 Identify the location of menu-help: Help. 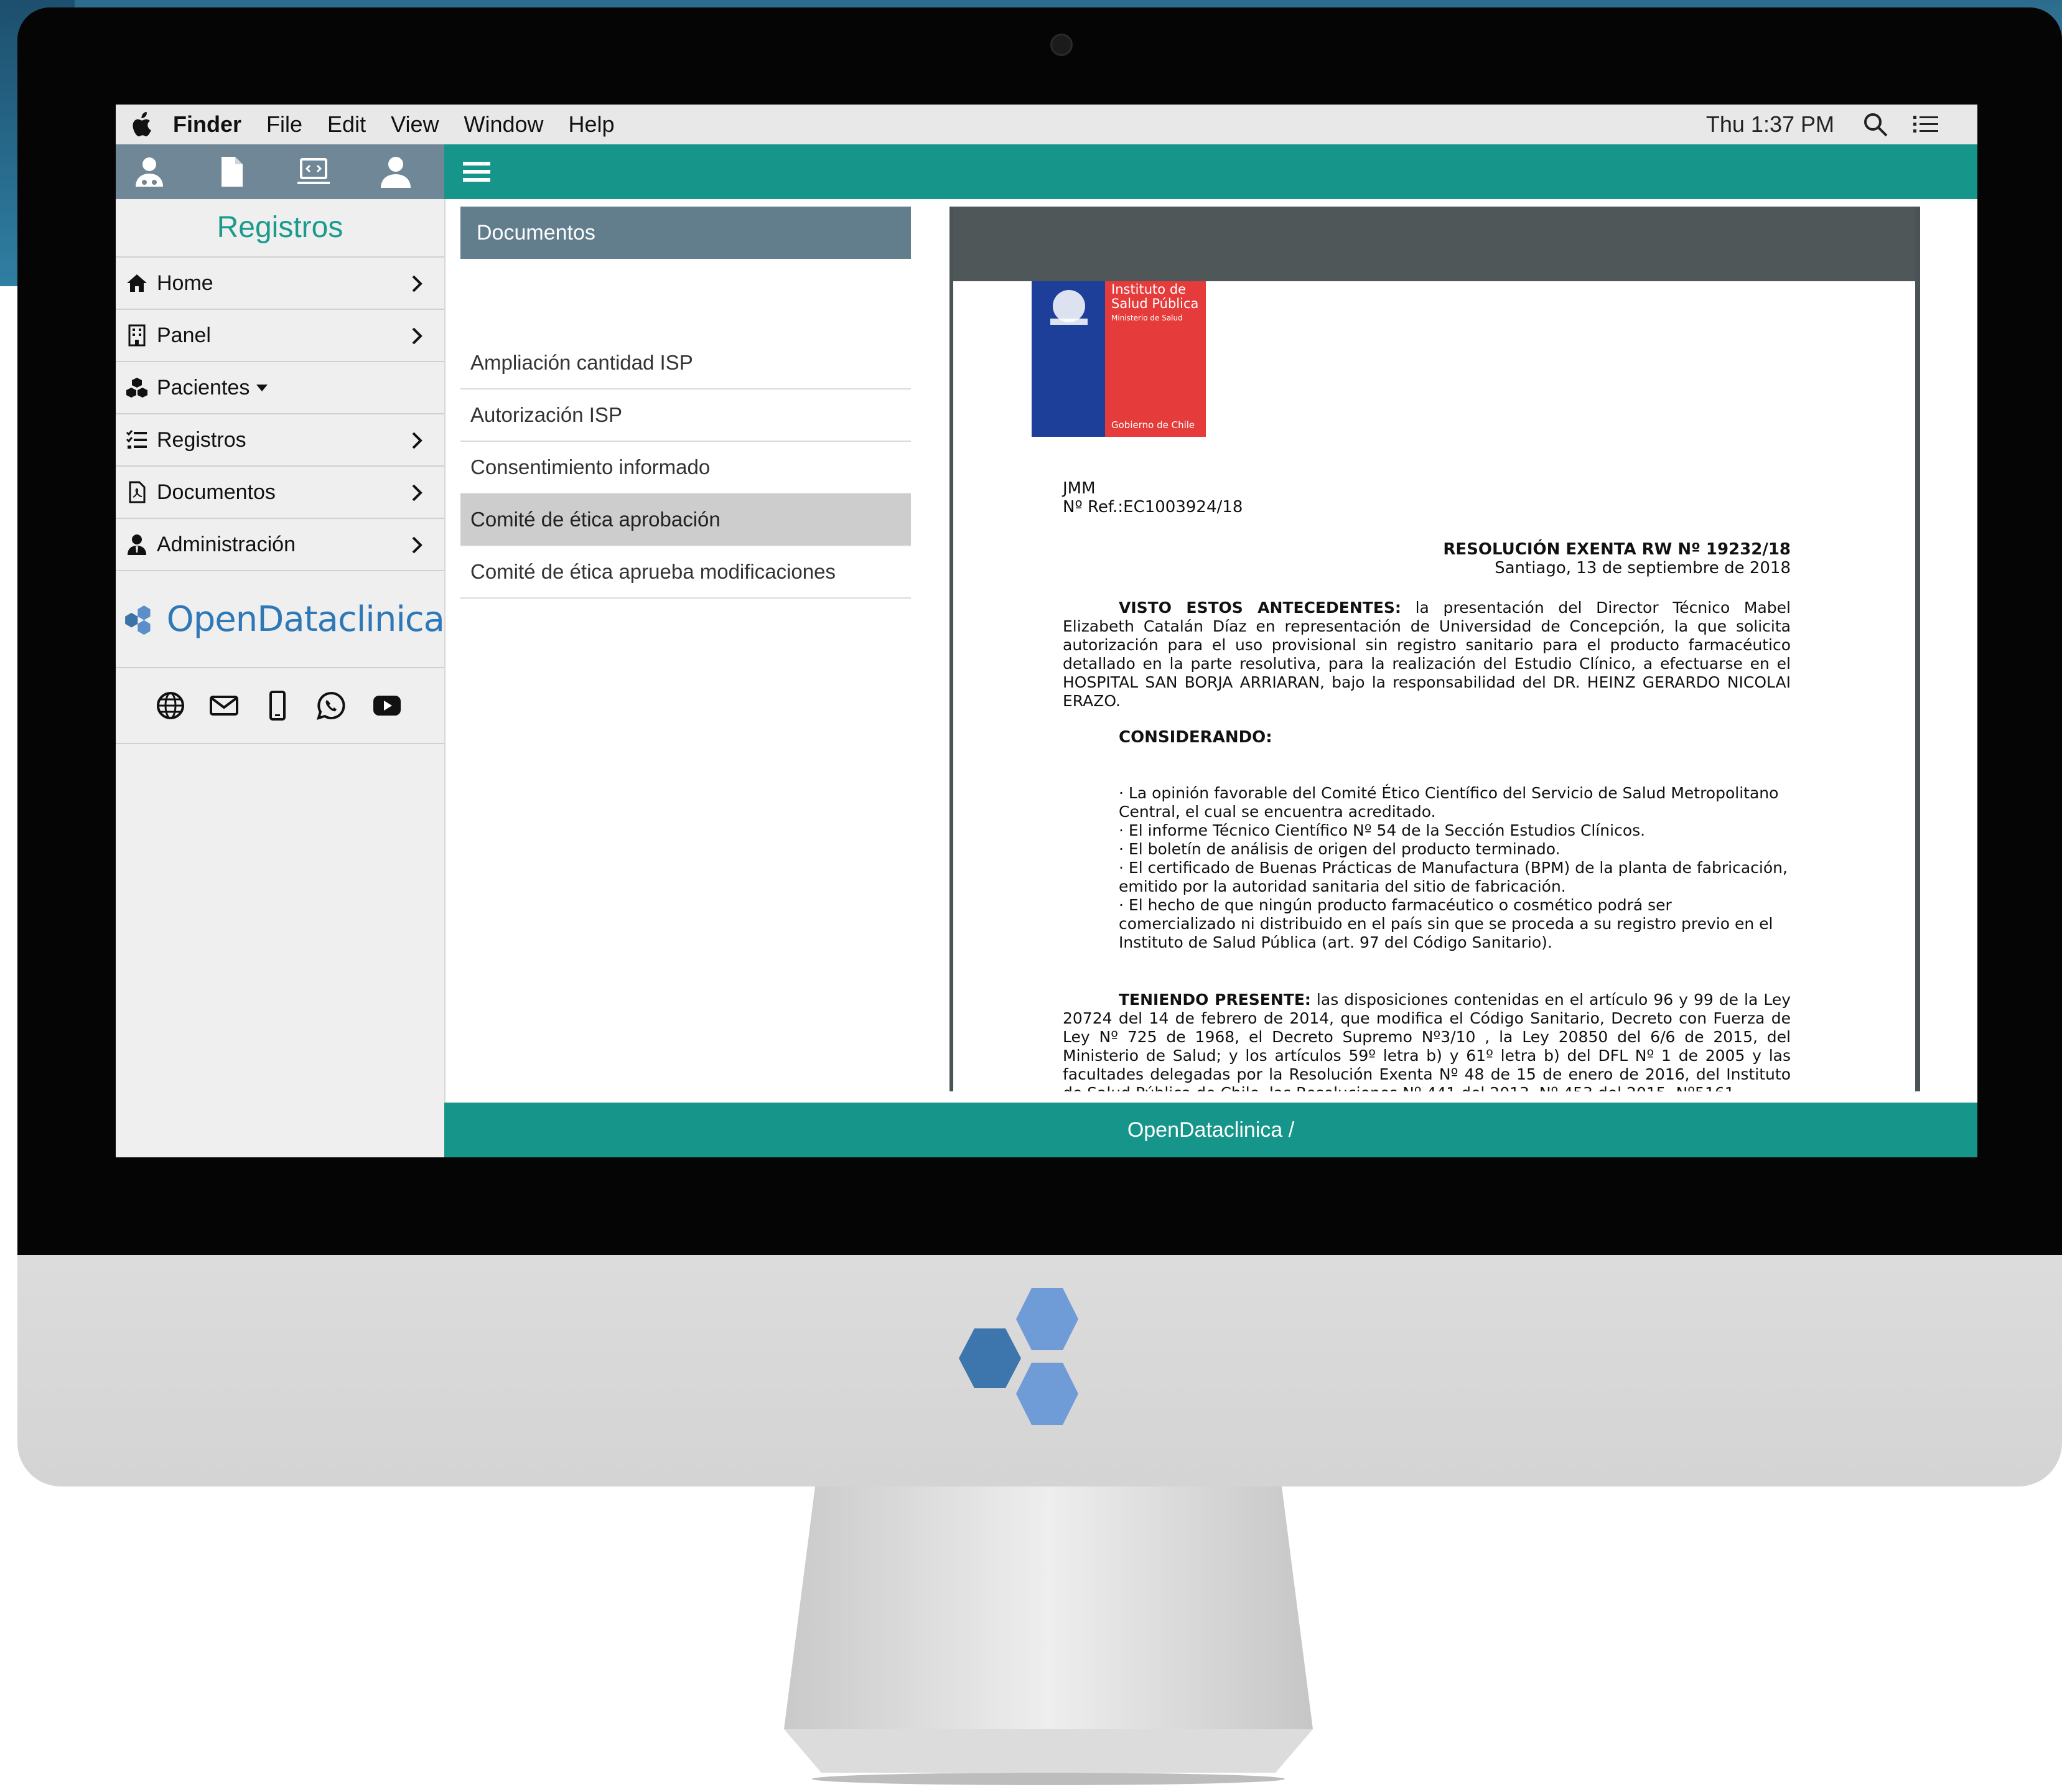
(592, 124).